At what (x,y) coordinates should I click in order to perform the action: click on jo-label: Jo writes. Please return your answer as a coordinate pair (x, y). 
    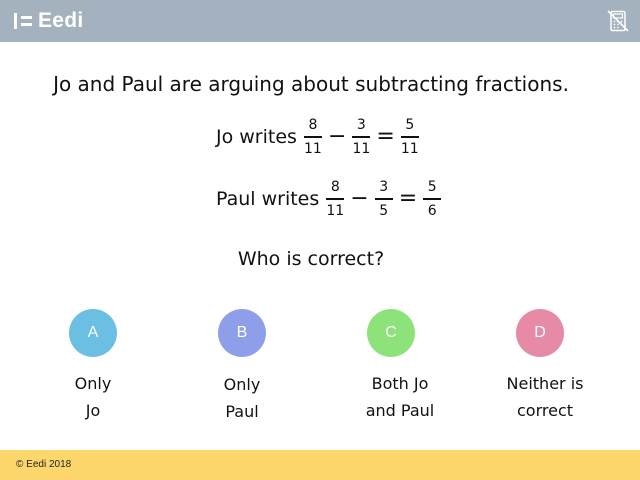
    Looking at the image, I should click on (256, 136).